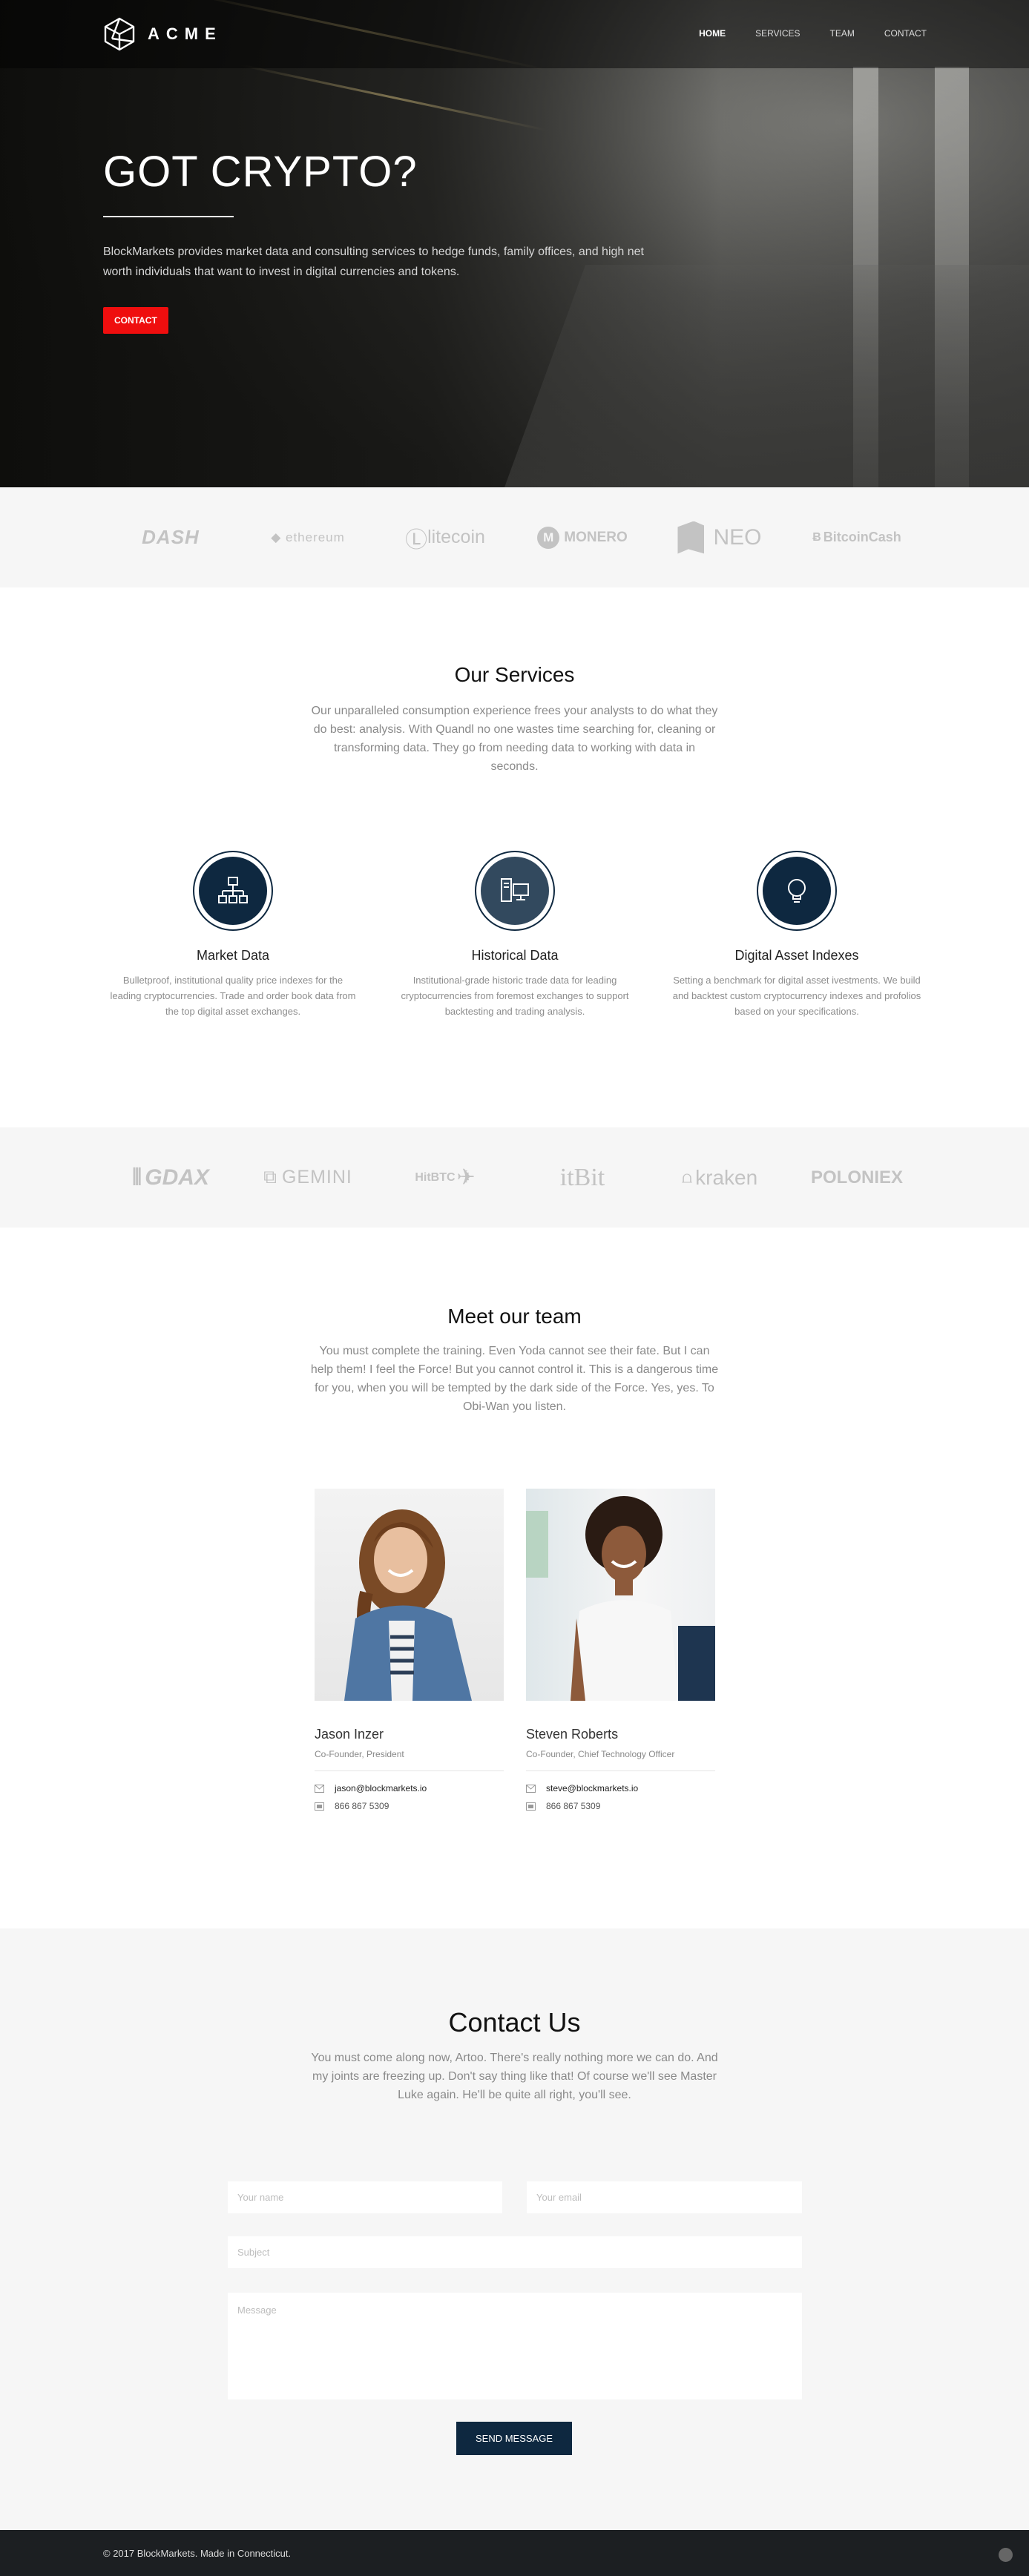 The height and width of the screenshot is (2576, 1029). Describe the element at coordinates (359, 1754) in the screenshot. I see `member-role: Co-Founder, President` at that location.